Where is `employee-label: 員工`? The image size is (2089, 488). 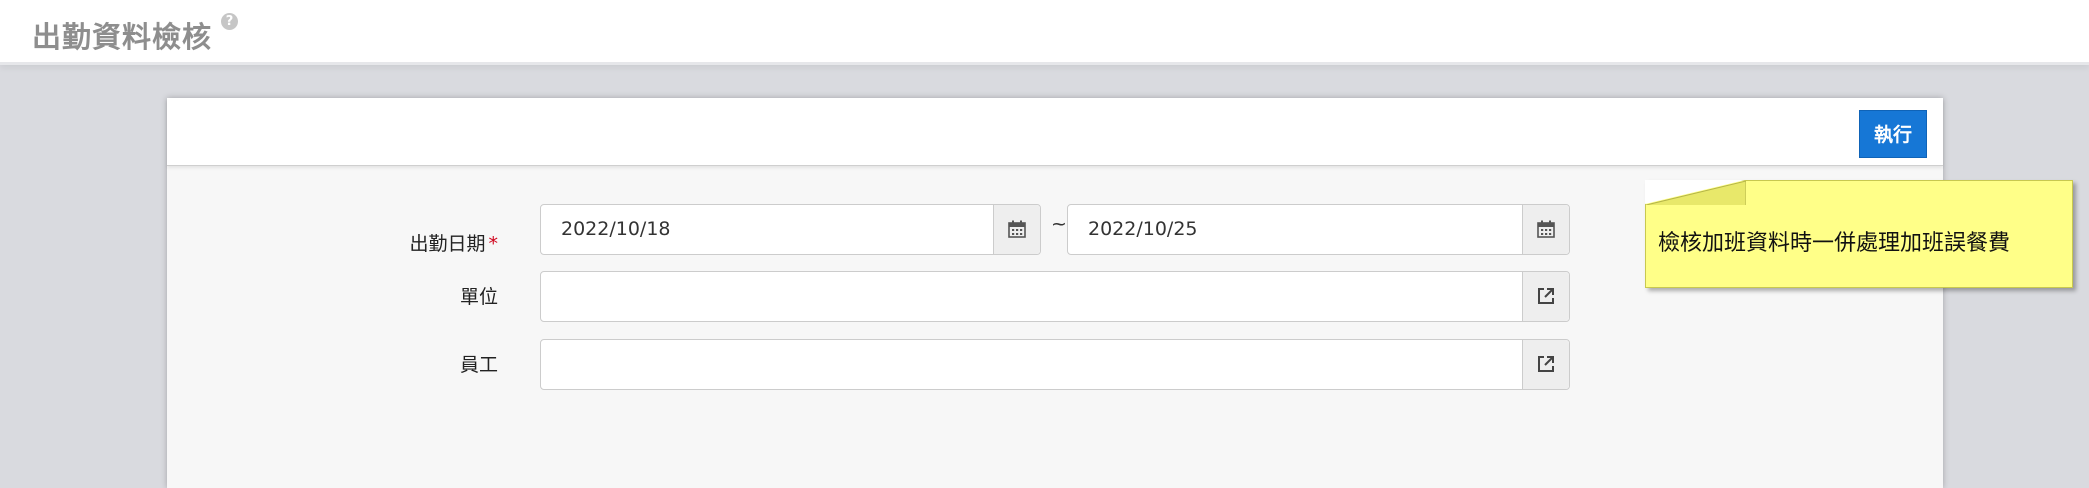
employee-label: 員工 is located at coordinates (478, 365).